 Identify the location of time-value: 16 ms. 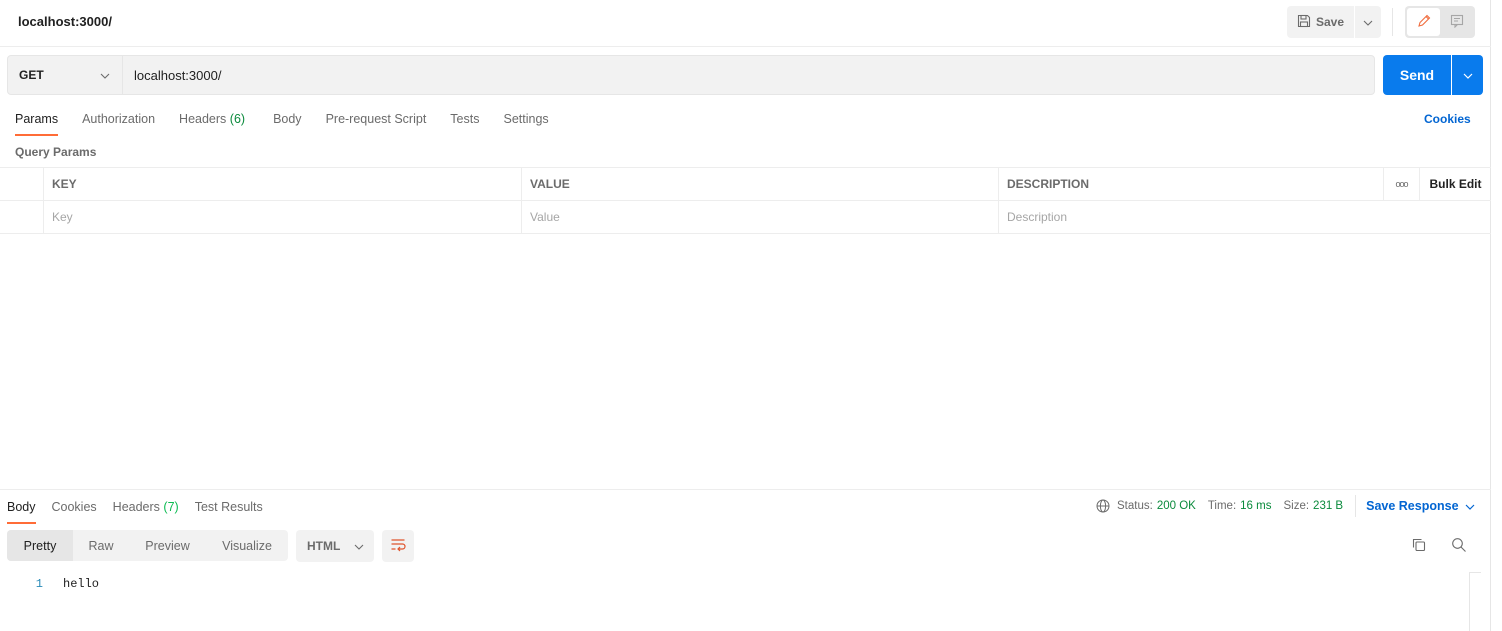
(1255, 506).